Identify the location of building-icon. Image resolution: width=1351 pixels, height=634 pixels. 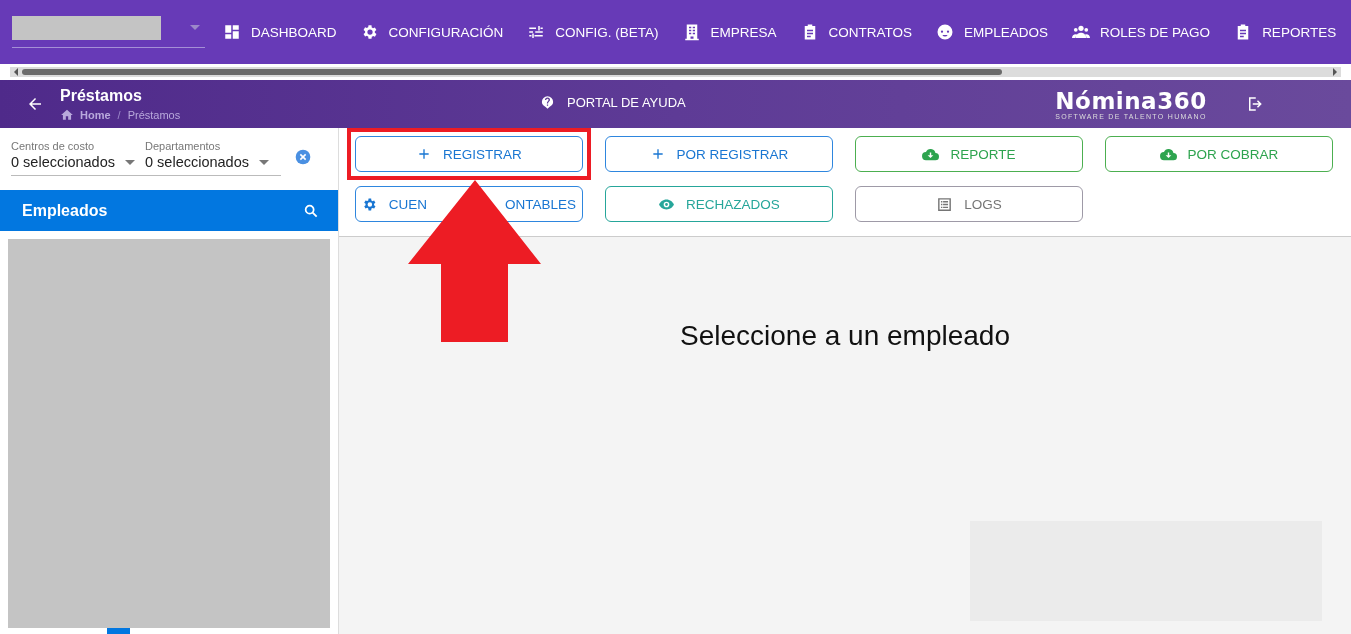
(691, 32).